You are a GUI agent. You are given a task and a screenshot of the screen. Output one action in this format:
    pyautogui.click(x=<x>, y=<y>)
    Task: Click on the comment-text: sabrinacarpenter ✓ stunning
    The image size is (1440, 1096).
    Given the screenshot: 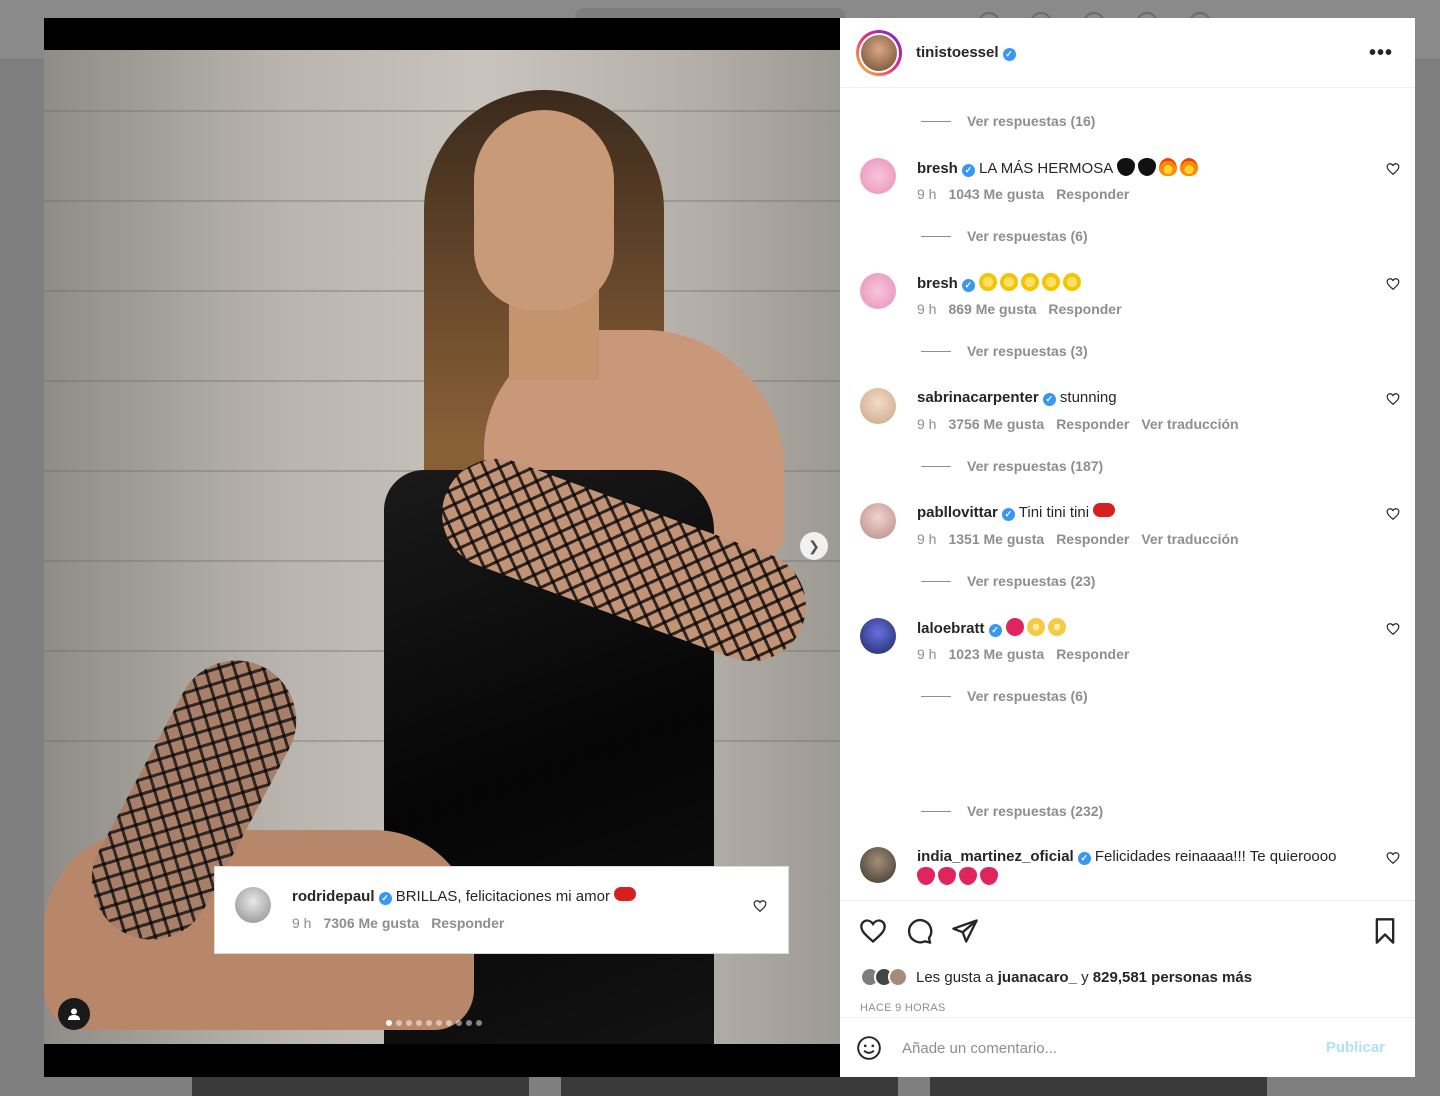 What is the action you would take?
    pyautogui.click(x=1017, y=397)
    